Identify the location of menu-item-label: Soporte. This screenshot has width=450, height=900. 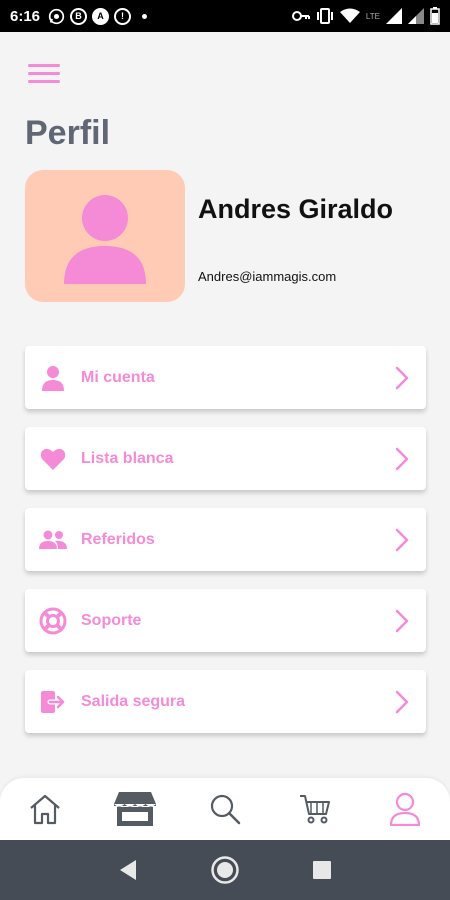
(111, 620).